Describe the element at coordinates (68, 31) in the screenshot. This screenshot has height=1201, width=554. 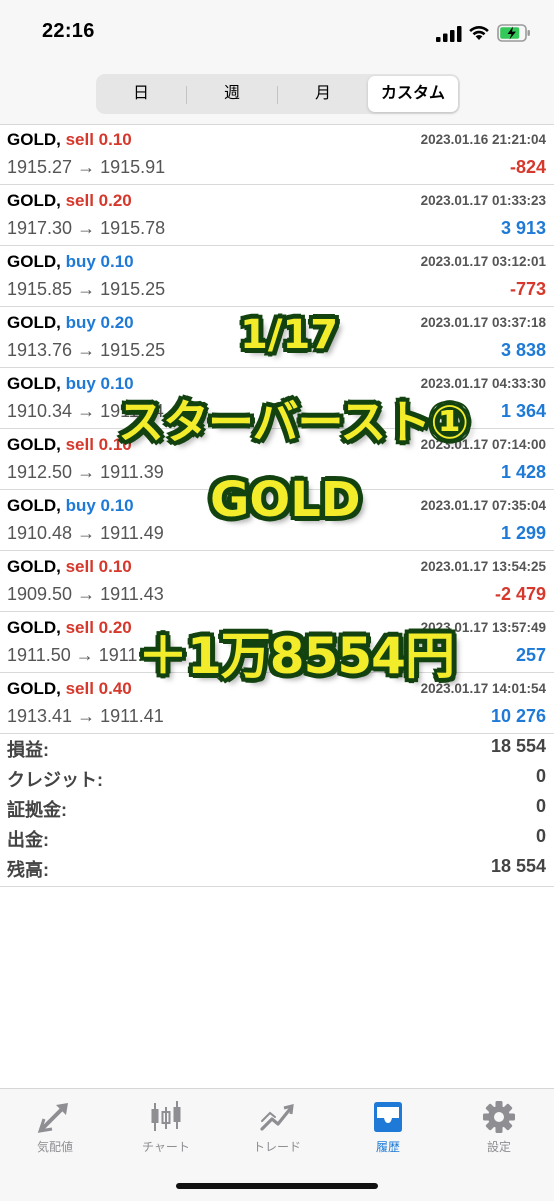
I see `status-time: 22:16` at that location.